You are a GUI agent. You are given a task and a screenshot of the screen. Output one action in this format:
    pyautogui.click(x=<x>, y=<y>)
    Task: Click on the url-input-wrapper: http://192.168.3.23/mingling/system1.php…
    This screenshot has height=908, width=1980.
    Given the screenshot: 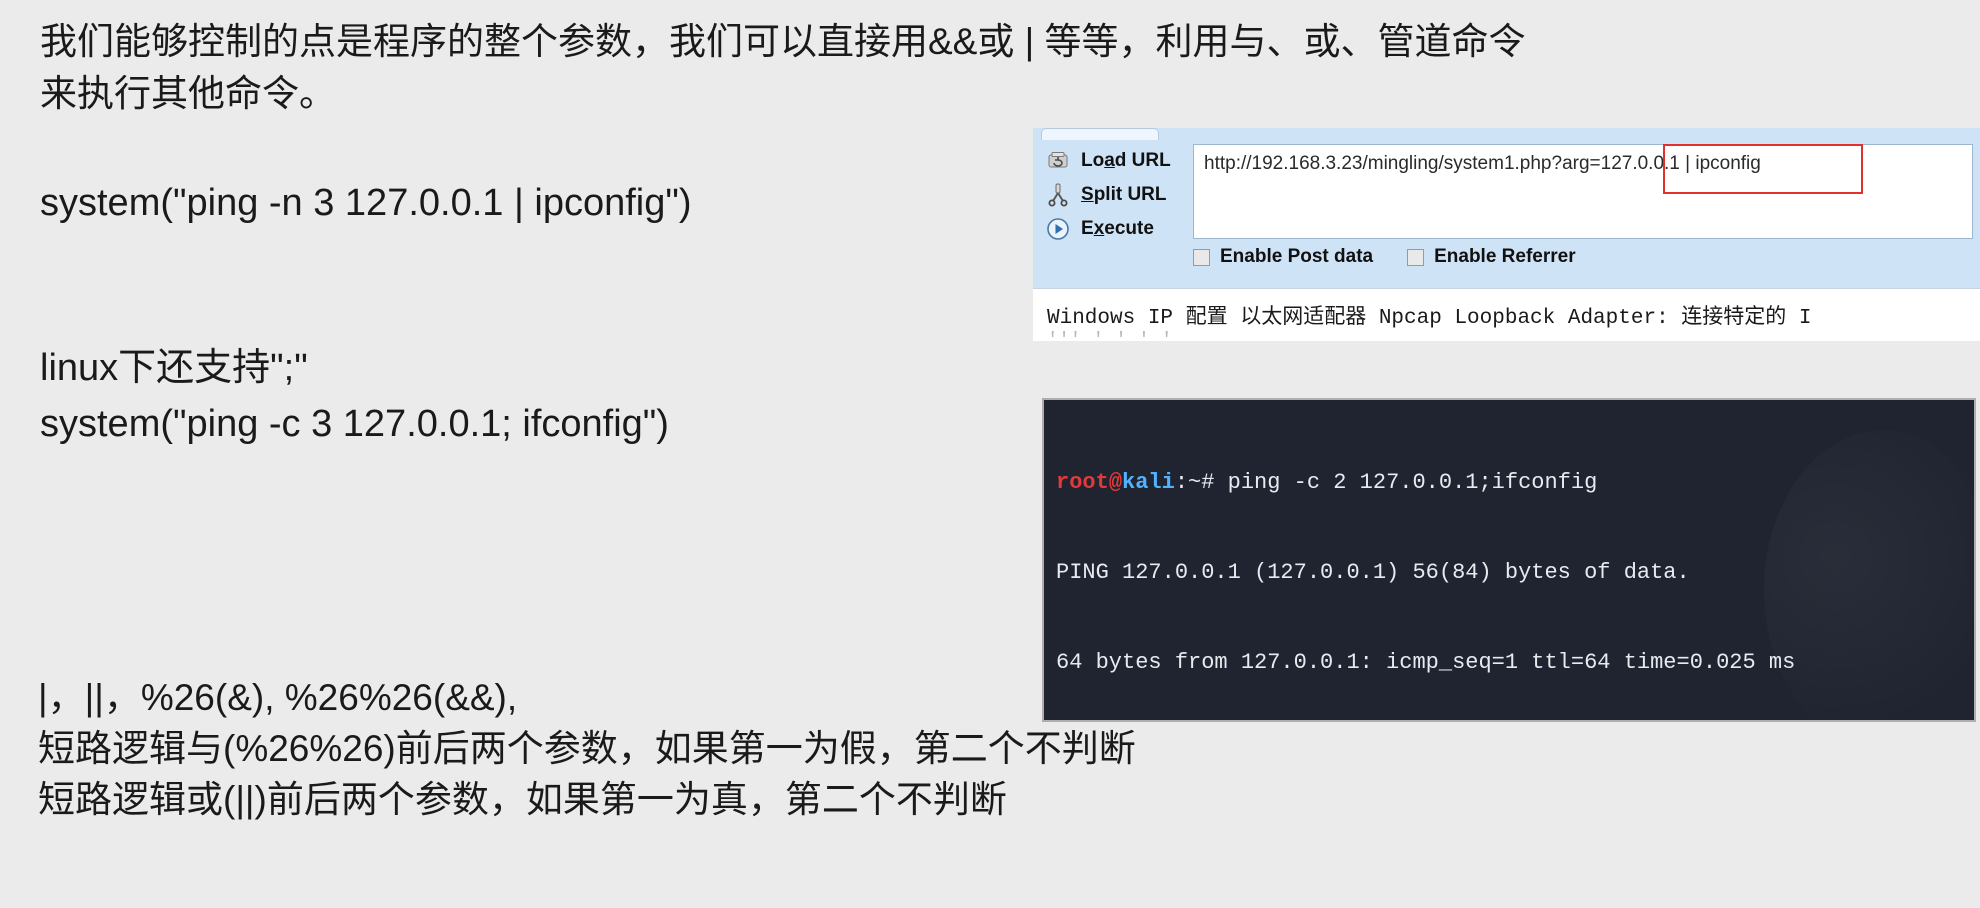 What is the action you would take?
    pyautogui.click(x=1583, y=191)
    